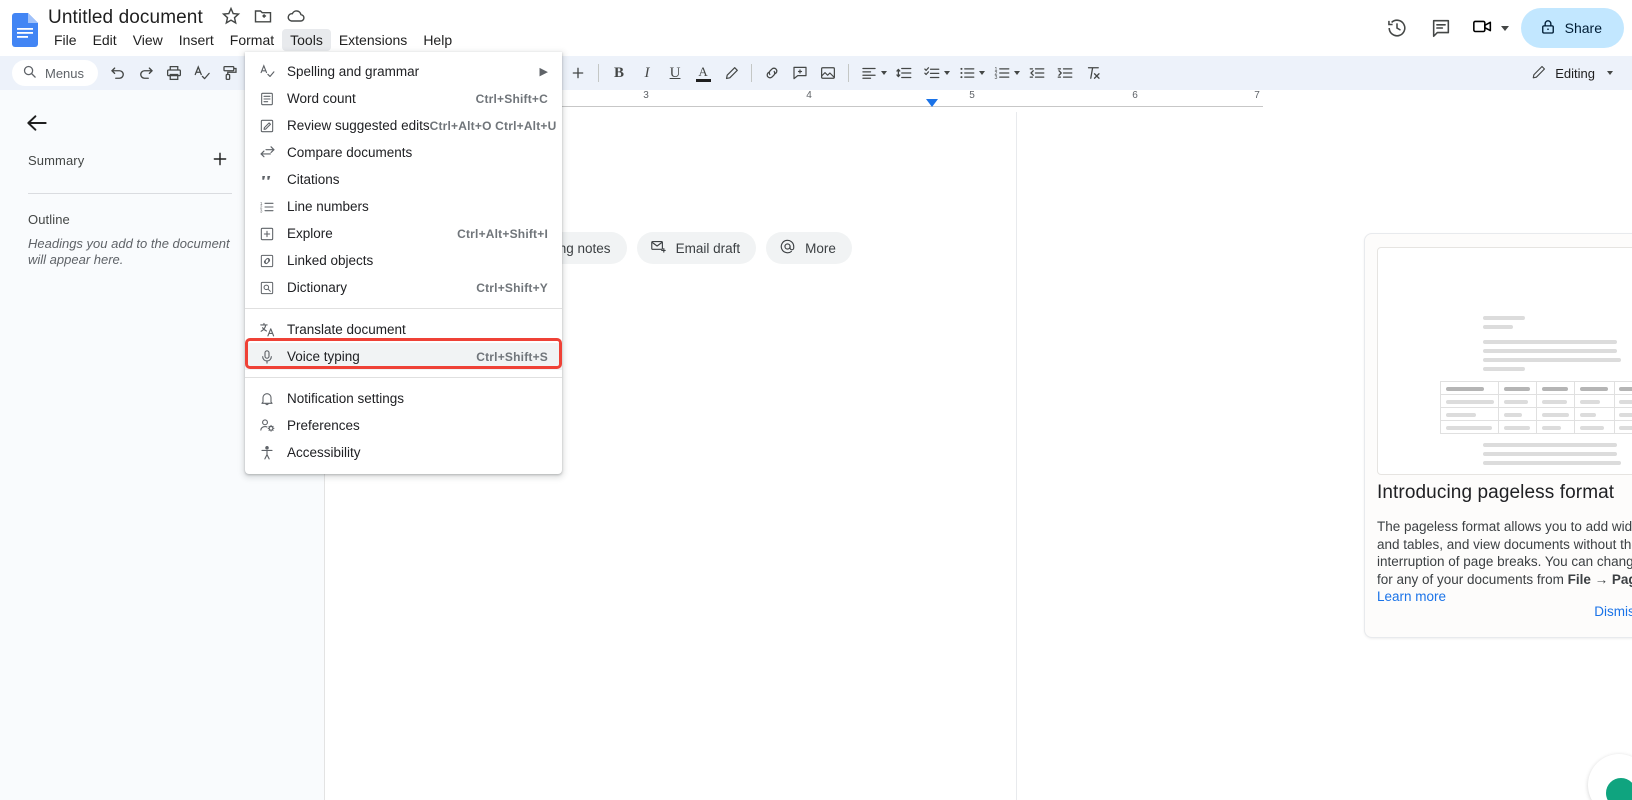 The height and width of the screenshot is (800, 1632). Describe the element at coordinates (502, 233) in the screenshot. I see `menu-item-shortcut: Ctrl+Alt+Shift+I` at that location.